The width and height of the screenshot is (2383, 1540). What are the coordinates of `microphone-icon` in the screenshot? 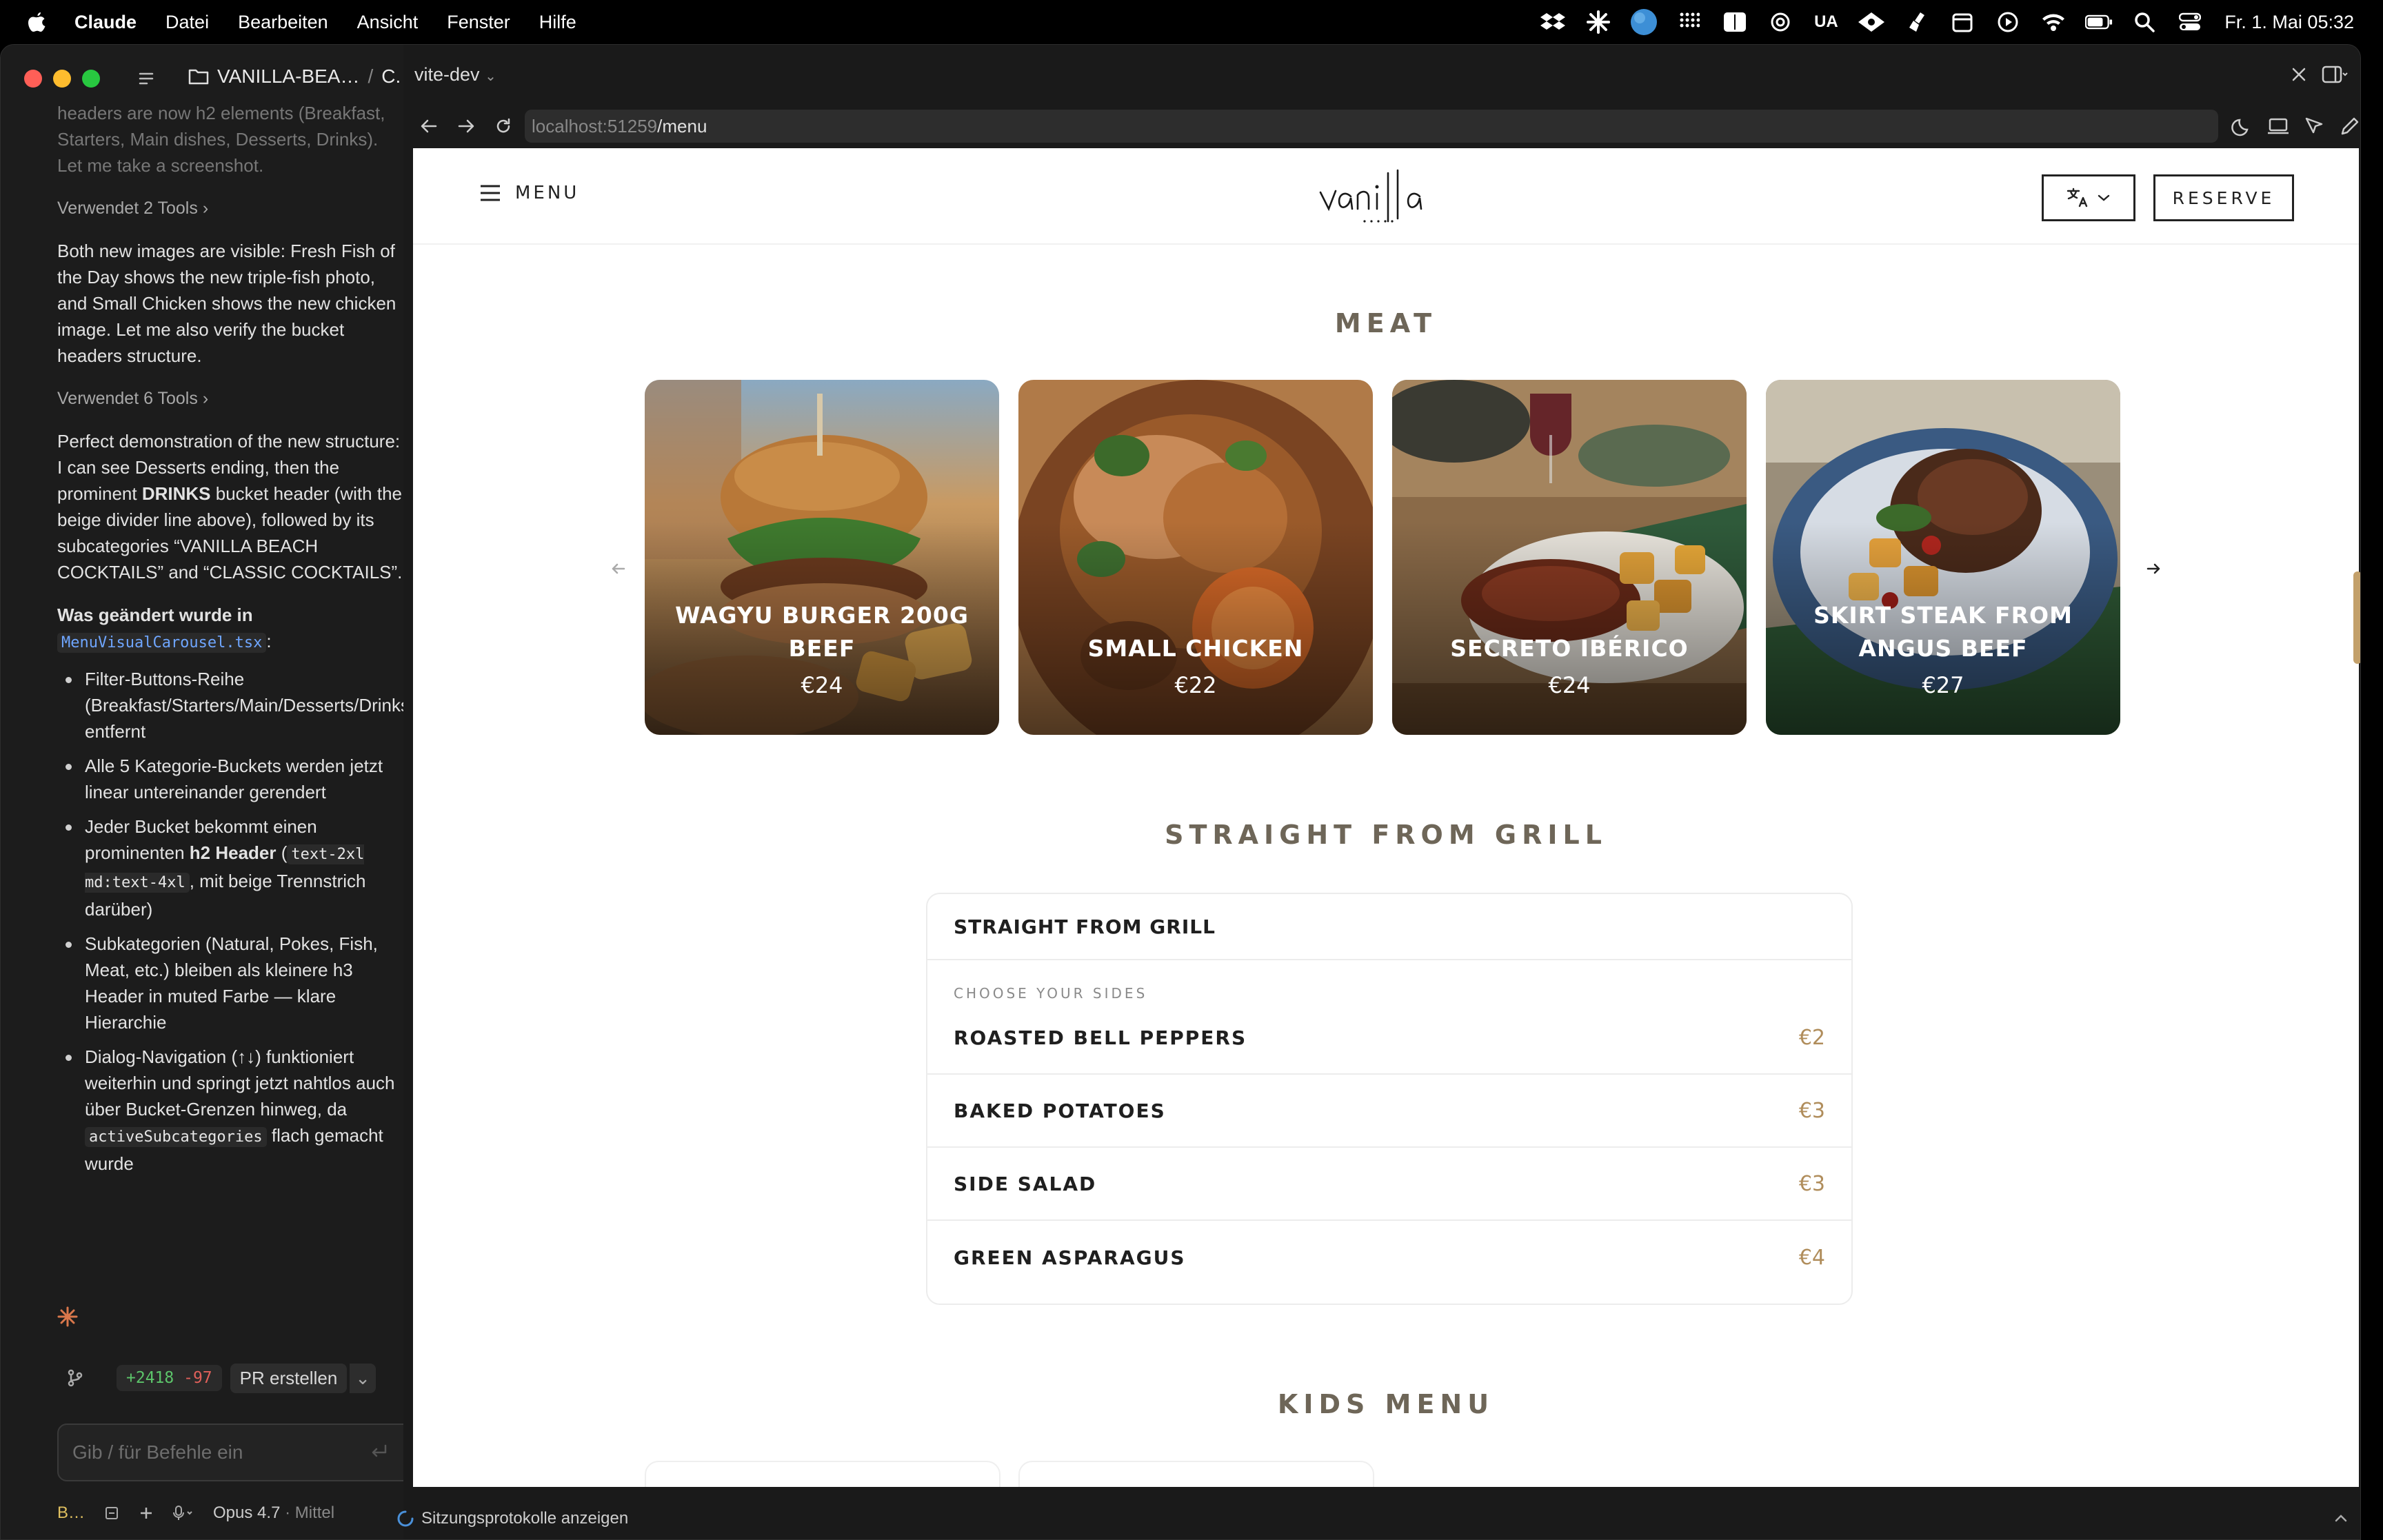 It's located at (183, 1513).